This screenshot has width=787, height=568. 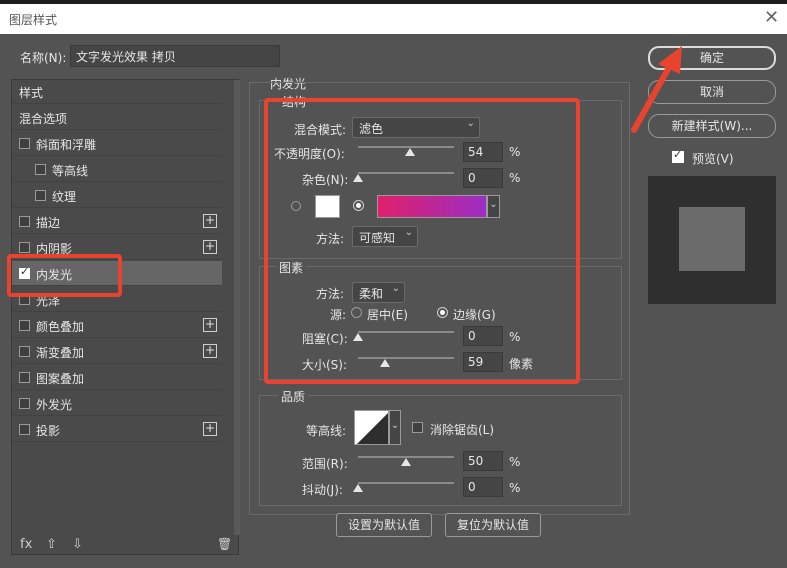 What do you see at coordinates (515, 462) in the screenshot?
I see `range-unit: %` at bounding box center [515, 462].